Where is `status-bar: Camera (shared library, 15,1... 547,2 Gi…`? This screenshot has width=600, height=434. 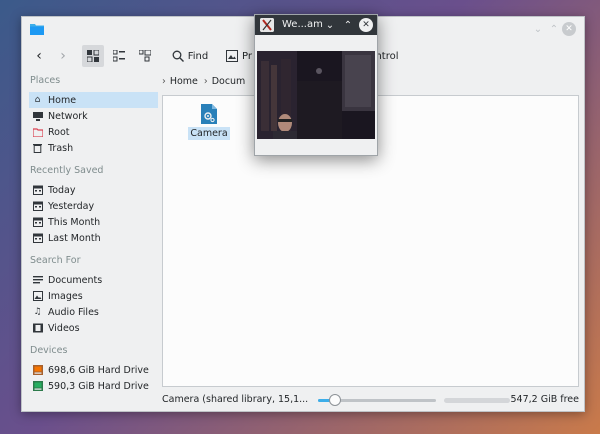 status-bar: Camera (shared library, 15,1... 547,2 Gi… is located at coordinates (370, 400).